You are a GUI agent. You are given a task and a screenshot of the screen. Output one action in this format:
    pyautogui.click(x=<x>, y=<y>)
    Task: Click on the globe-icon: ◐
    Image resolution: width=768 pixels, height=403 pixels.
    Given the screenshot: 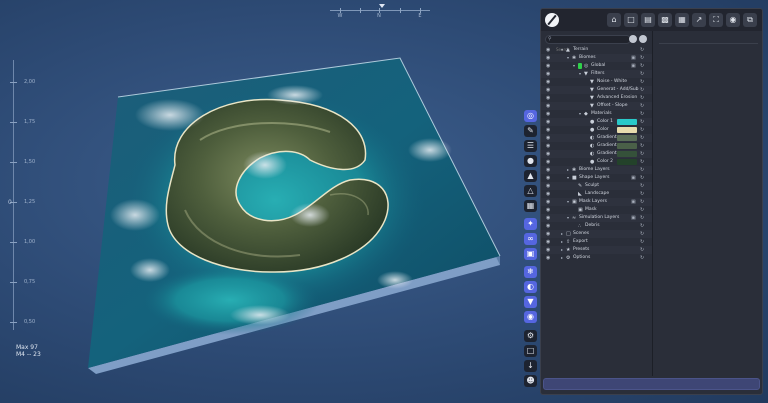 What is the action you would take?
    pyautogui.click(x=530, y=287)
    